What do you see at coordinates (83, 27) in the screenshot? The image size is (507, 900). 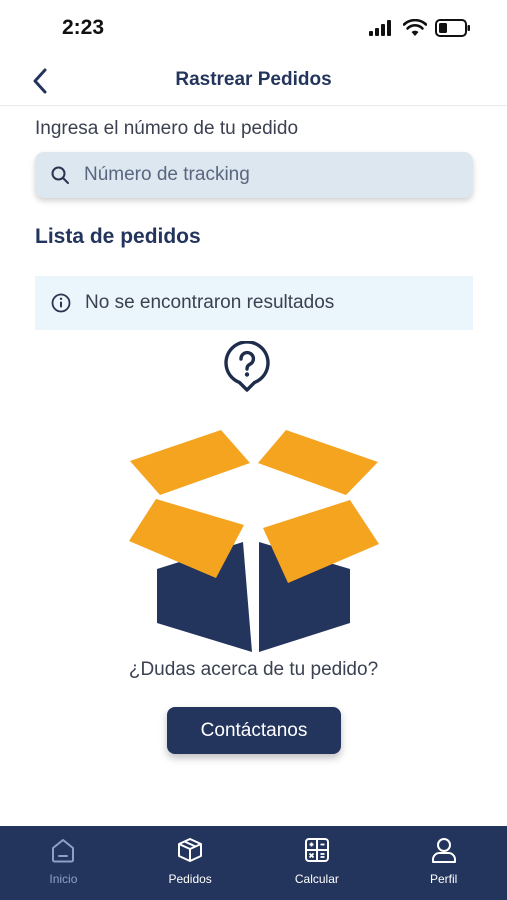 I see `status-time: 2:23` at bounding box center [83, 27].